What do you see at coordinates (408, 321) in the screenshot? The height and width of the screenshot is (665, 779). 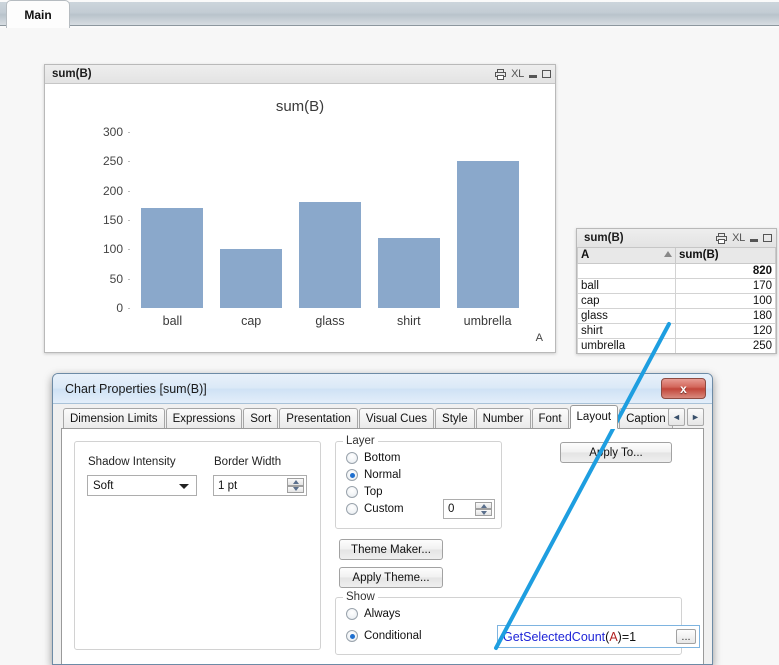 I see `chart-x-tick-label: shirt` at bounding box center [408, 321].